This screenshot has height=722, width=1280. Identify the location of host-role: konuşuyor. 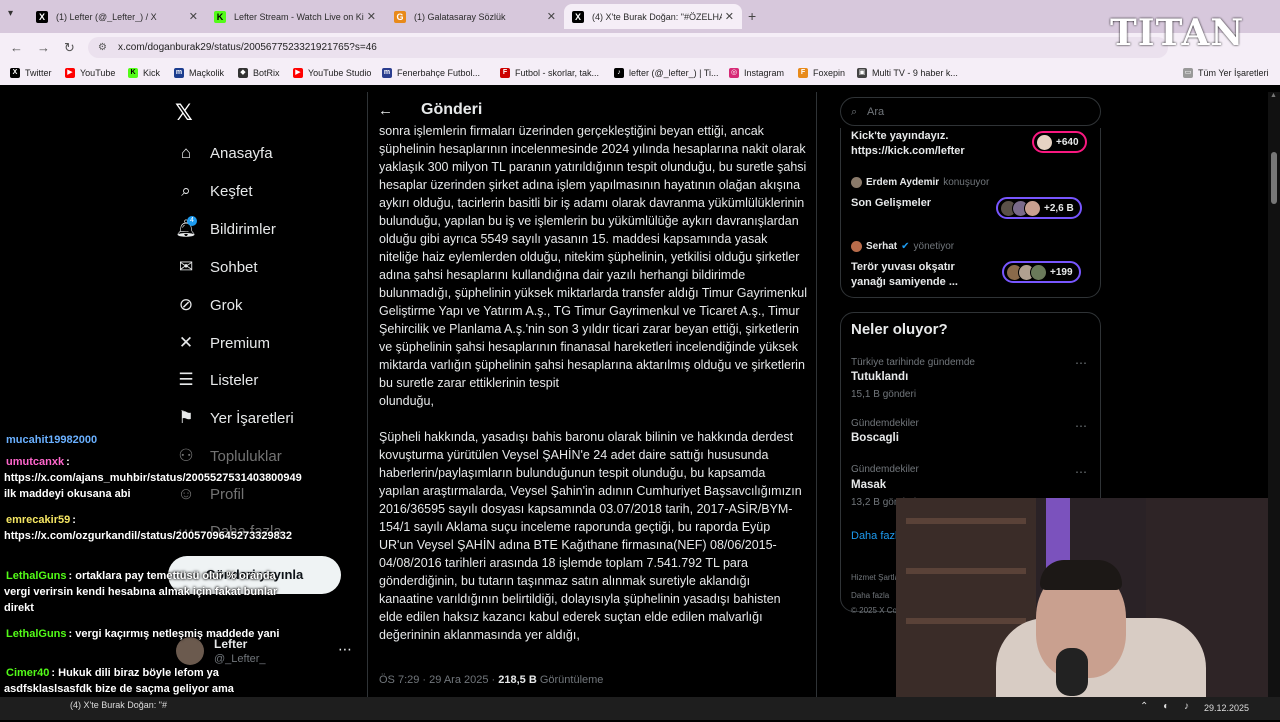
(966, 182).